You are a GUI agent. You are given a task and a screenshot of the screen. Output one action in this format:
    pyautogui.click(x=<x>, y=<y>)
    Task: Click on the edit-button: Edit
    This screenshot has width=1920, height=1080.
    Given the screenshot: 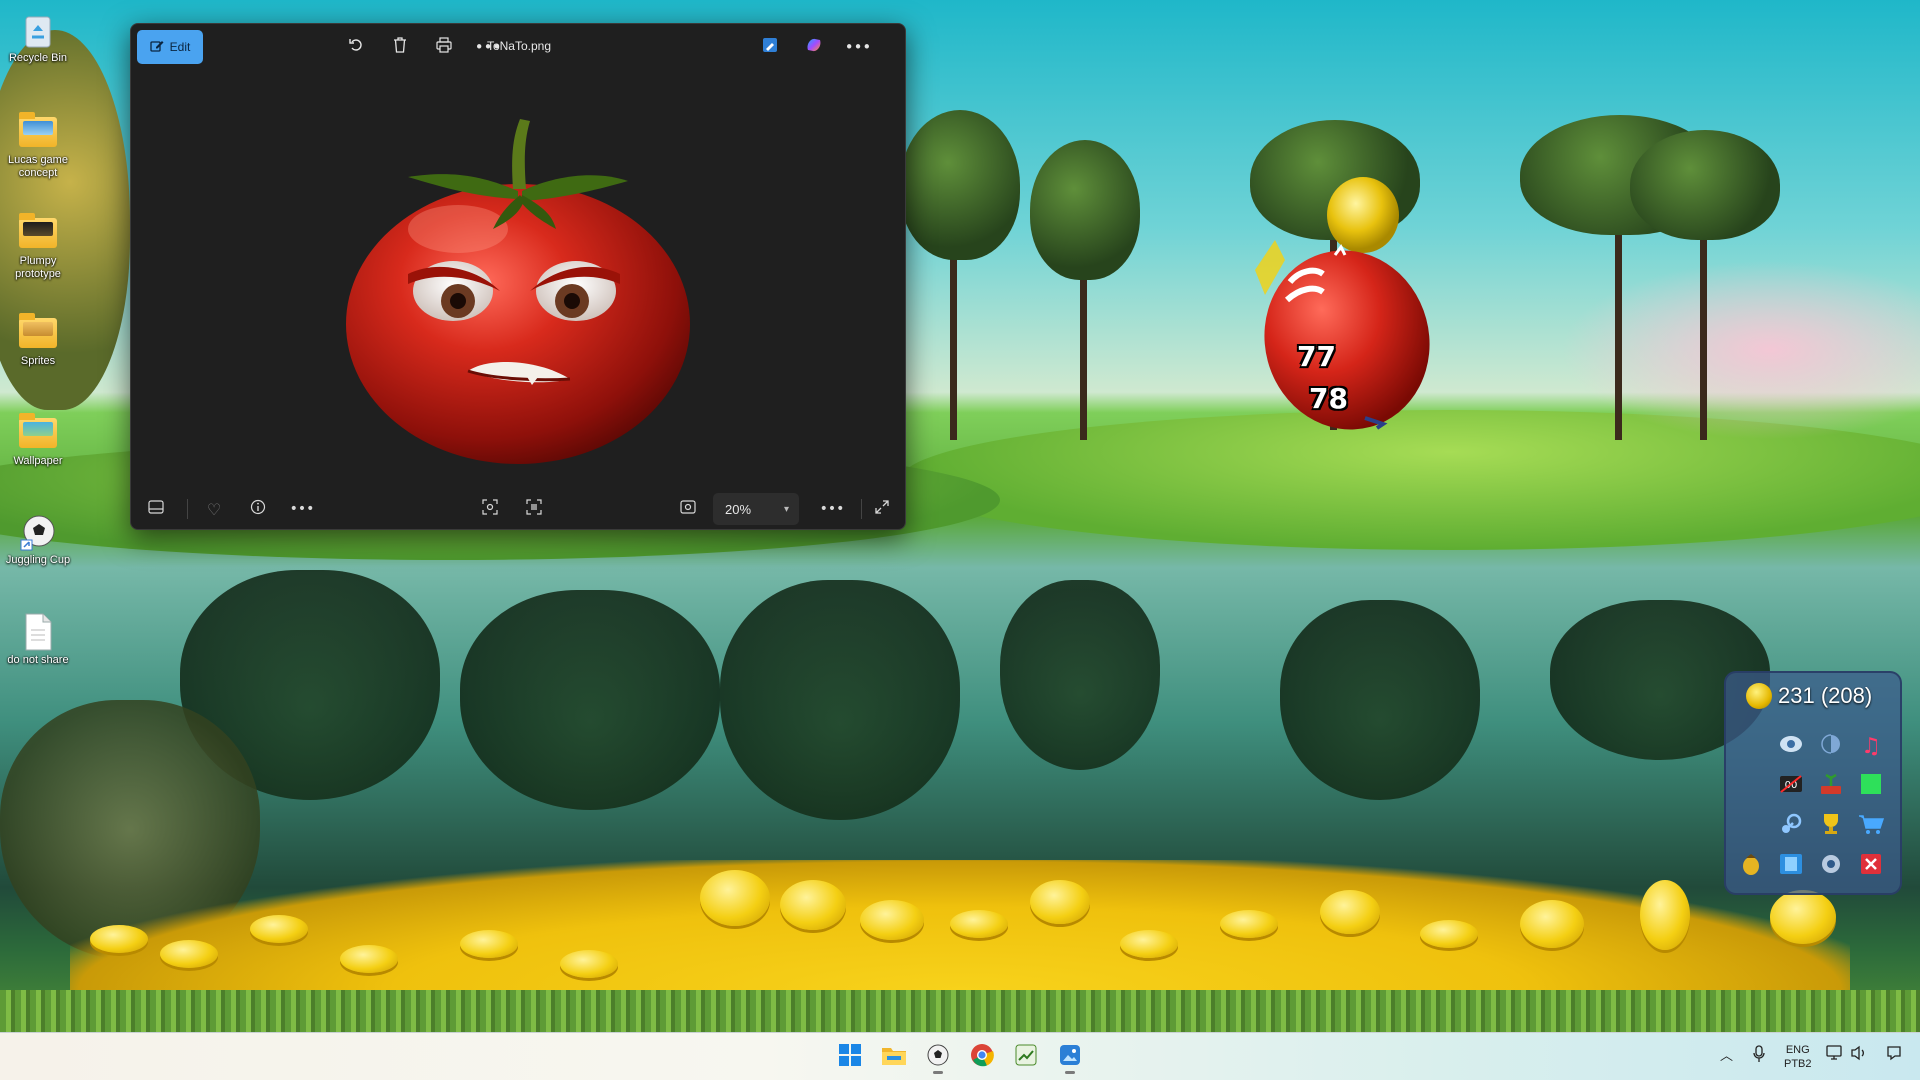 What is the action you would take?
    pyautogui.click(x=170, y=47)
    